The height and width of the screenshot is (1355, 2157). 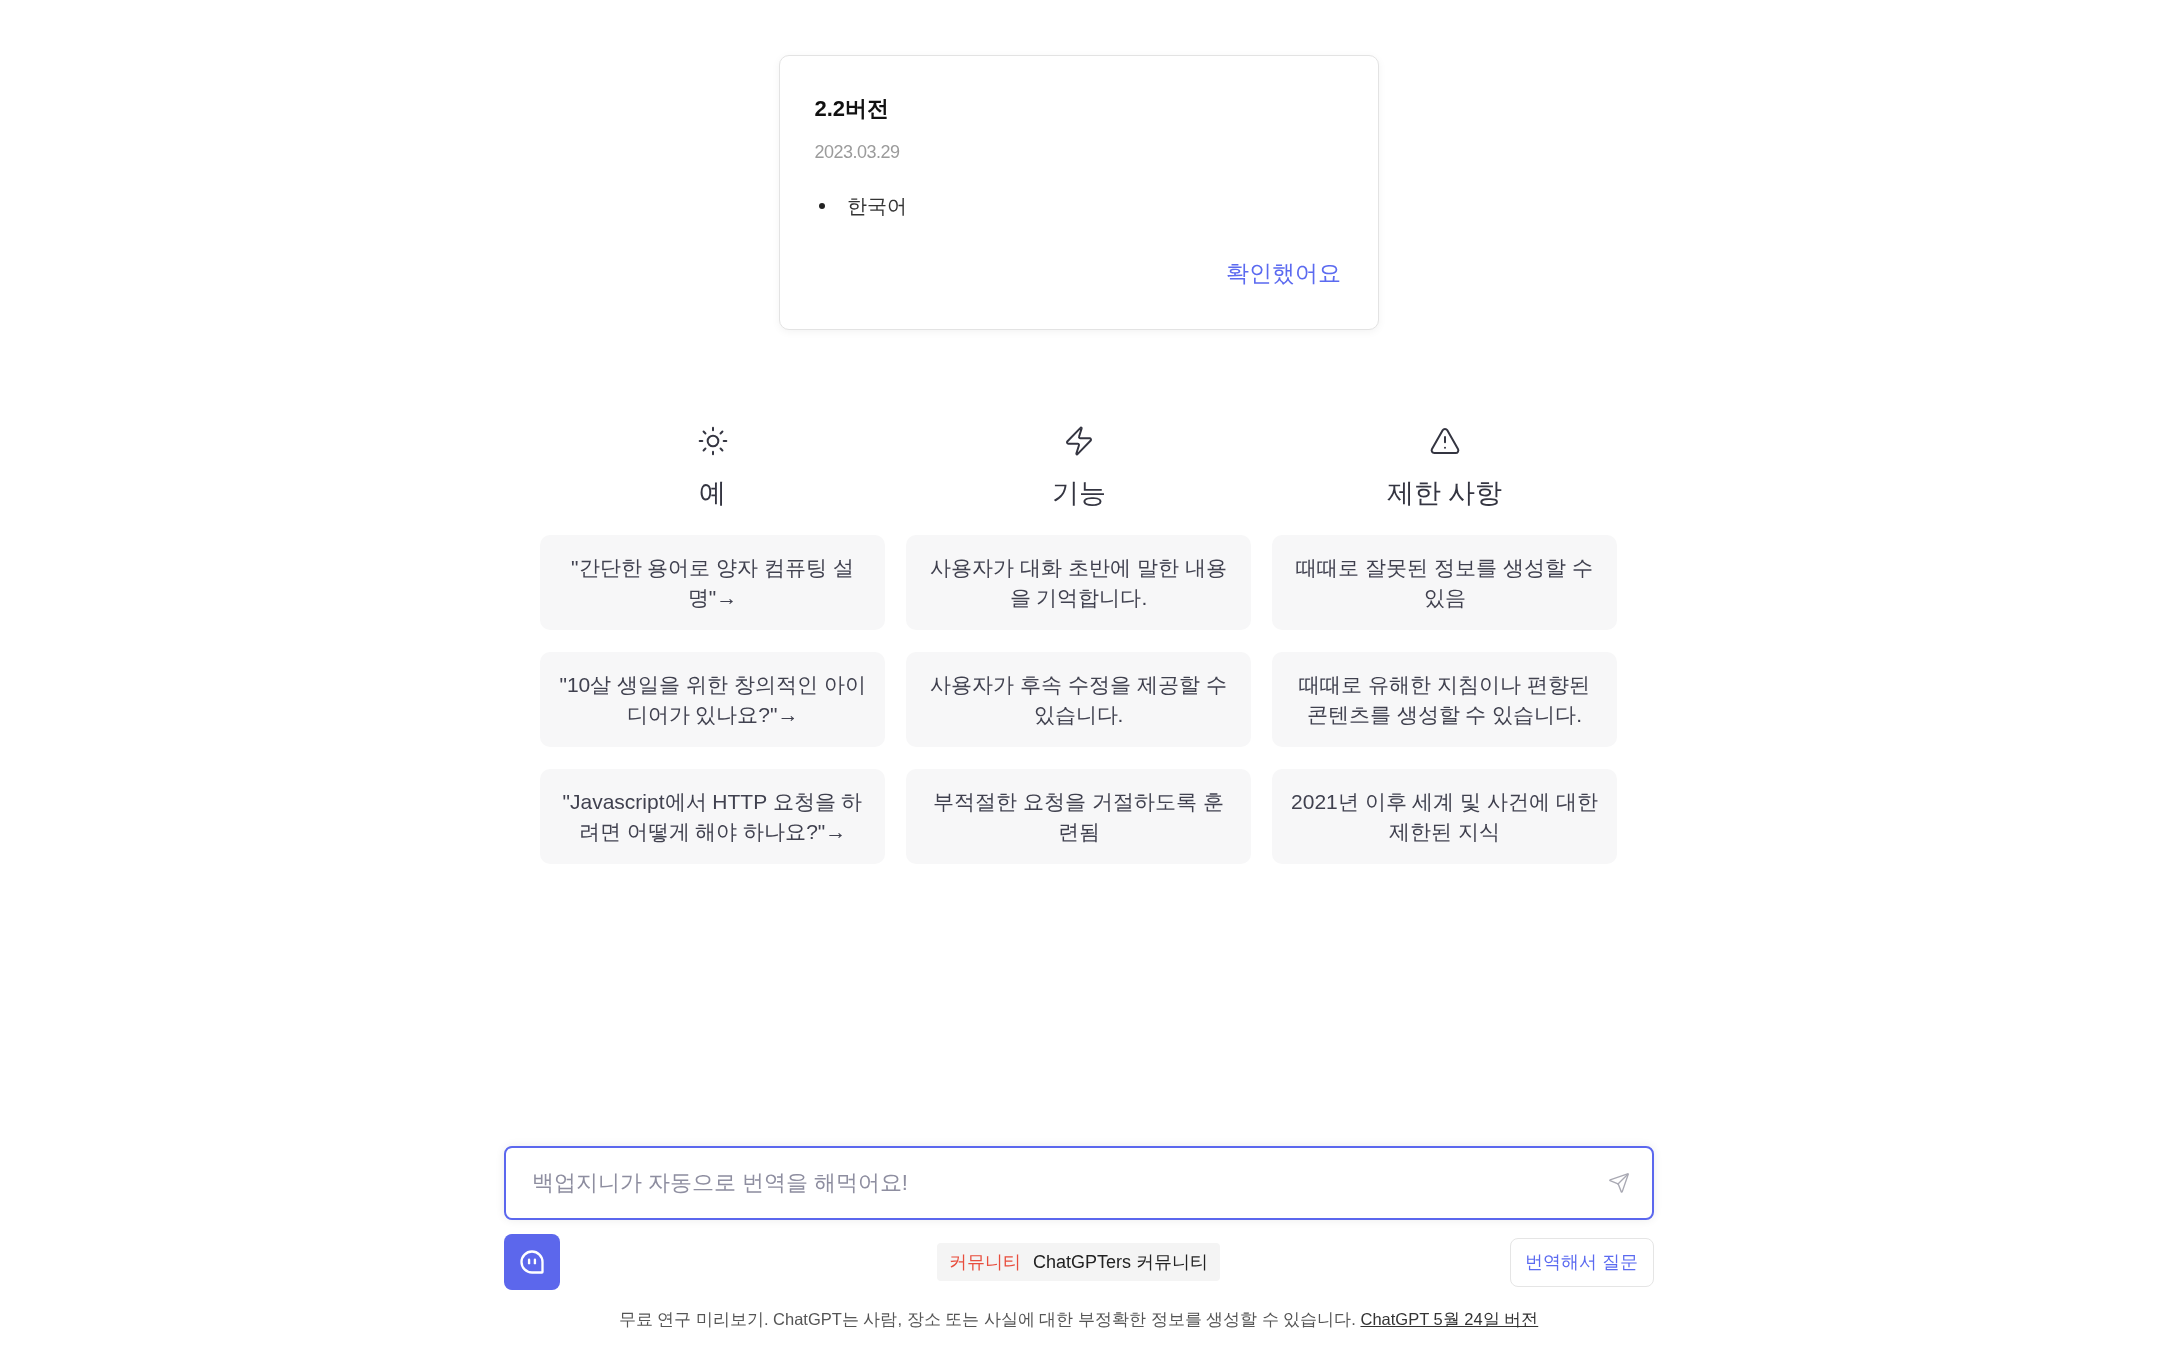 What do you see at coordinates (1444, 699) in the screenshot?
I see `info-card: 때때로 유해한 지침이나 편향된 콘텐츠를 생성할 수 있습니다.` at bounding box center [1444, 699].